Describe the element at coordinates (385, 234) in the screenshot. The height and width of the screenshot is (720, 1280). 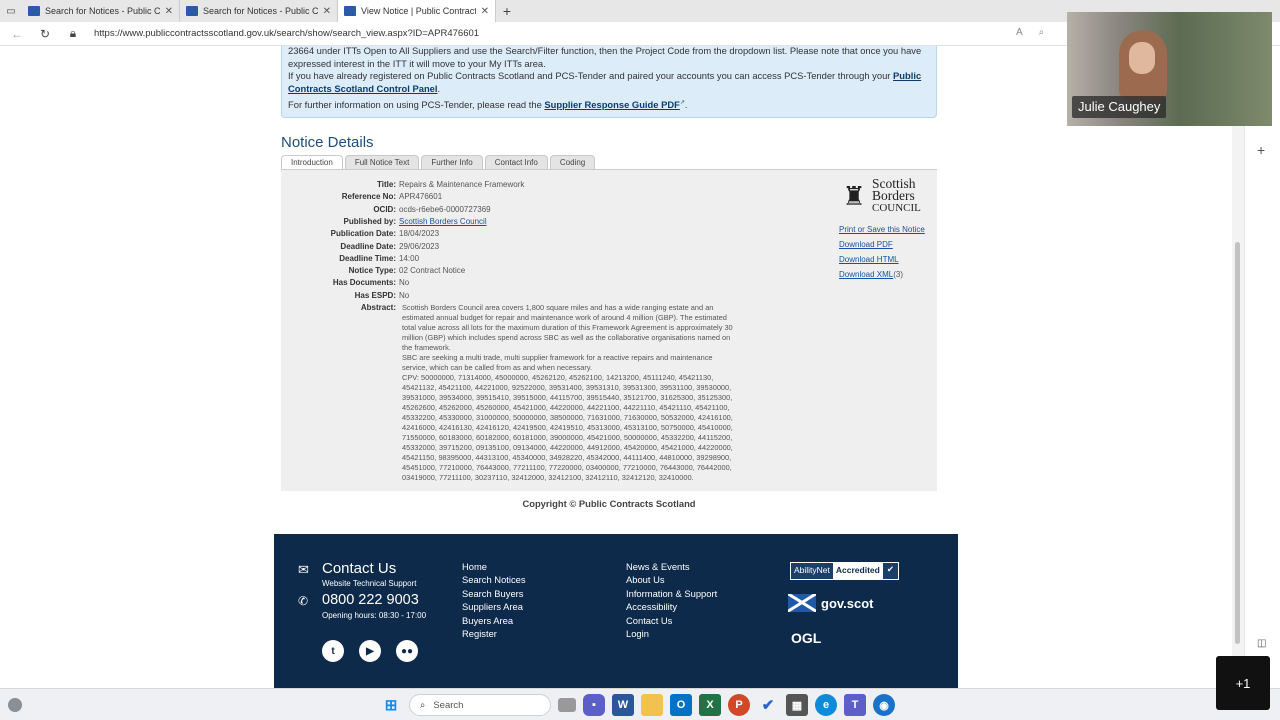
I see `field-publication-date: Publication Date: 18/04/2023` at that location.